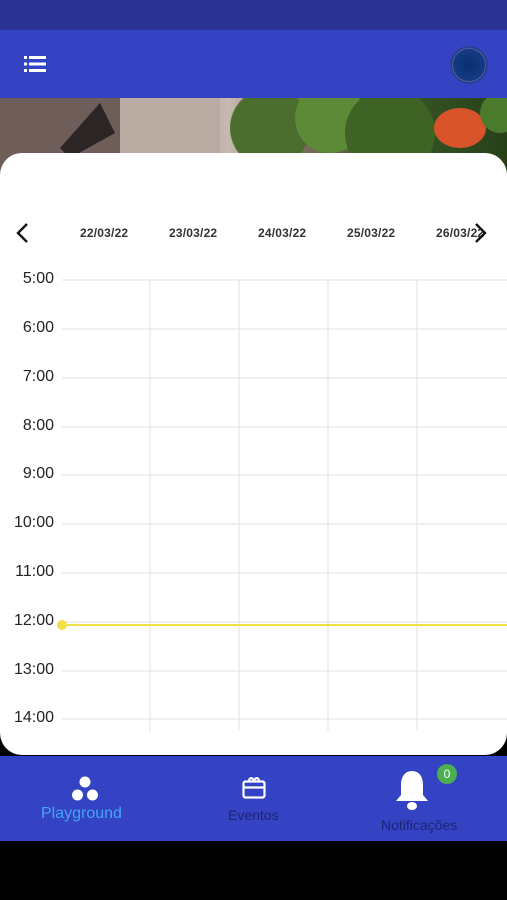 This screenshot has height=900, width=507. I want to click on nav-eventos: Eventos, so click(253, 798).